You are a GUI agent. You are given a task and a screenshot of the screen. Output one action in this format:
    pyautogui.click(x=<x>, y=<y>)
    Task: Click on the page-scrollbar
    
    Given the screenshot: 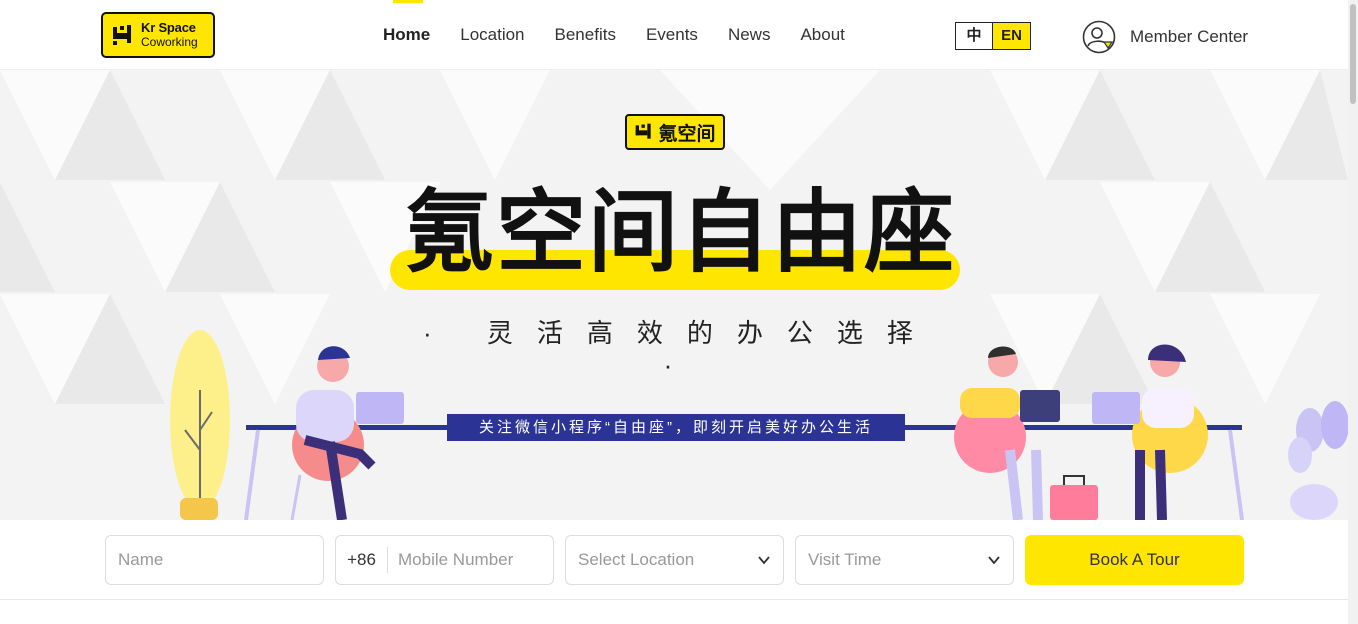 What is the action you would take?
    pyautogui.click(x=1353, y=312)
    